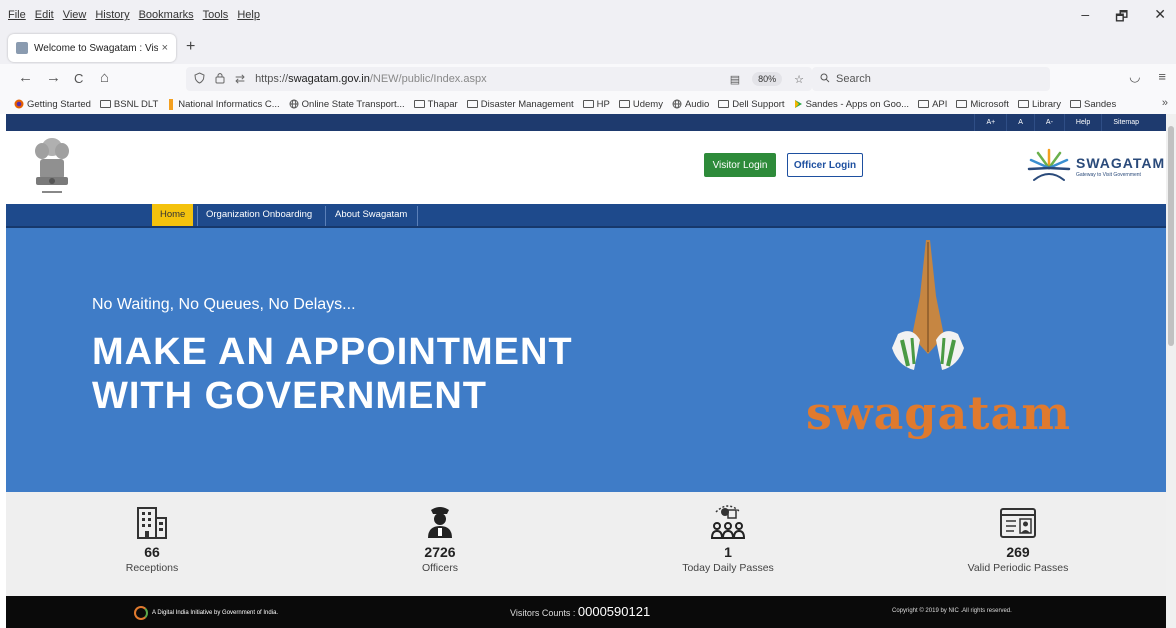  I want to click on menu-tools: Tools, so click(216, 15).